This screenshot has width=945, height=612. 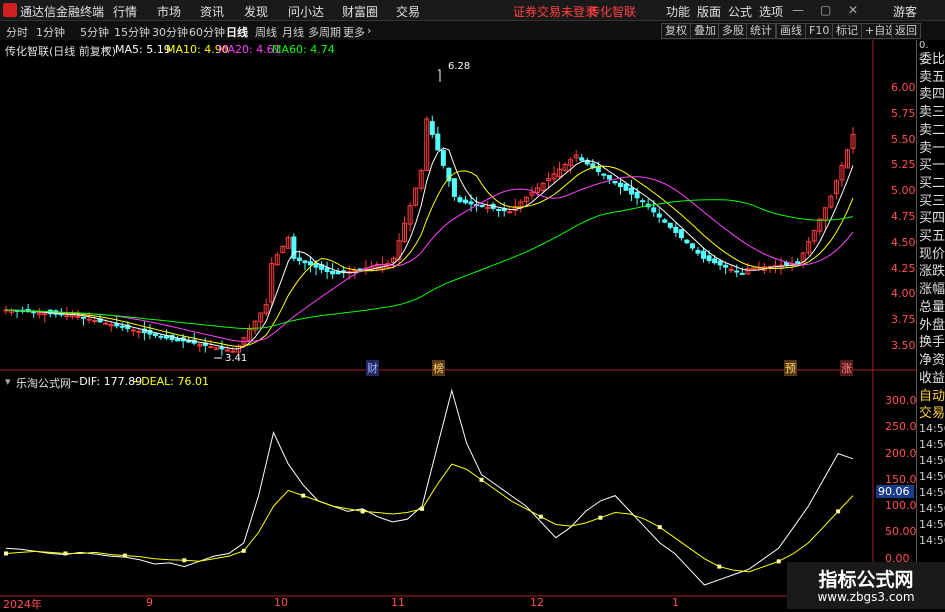 I want to click on menu-hangqing: 行情, so click(x=125, y=11).